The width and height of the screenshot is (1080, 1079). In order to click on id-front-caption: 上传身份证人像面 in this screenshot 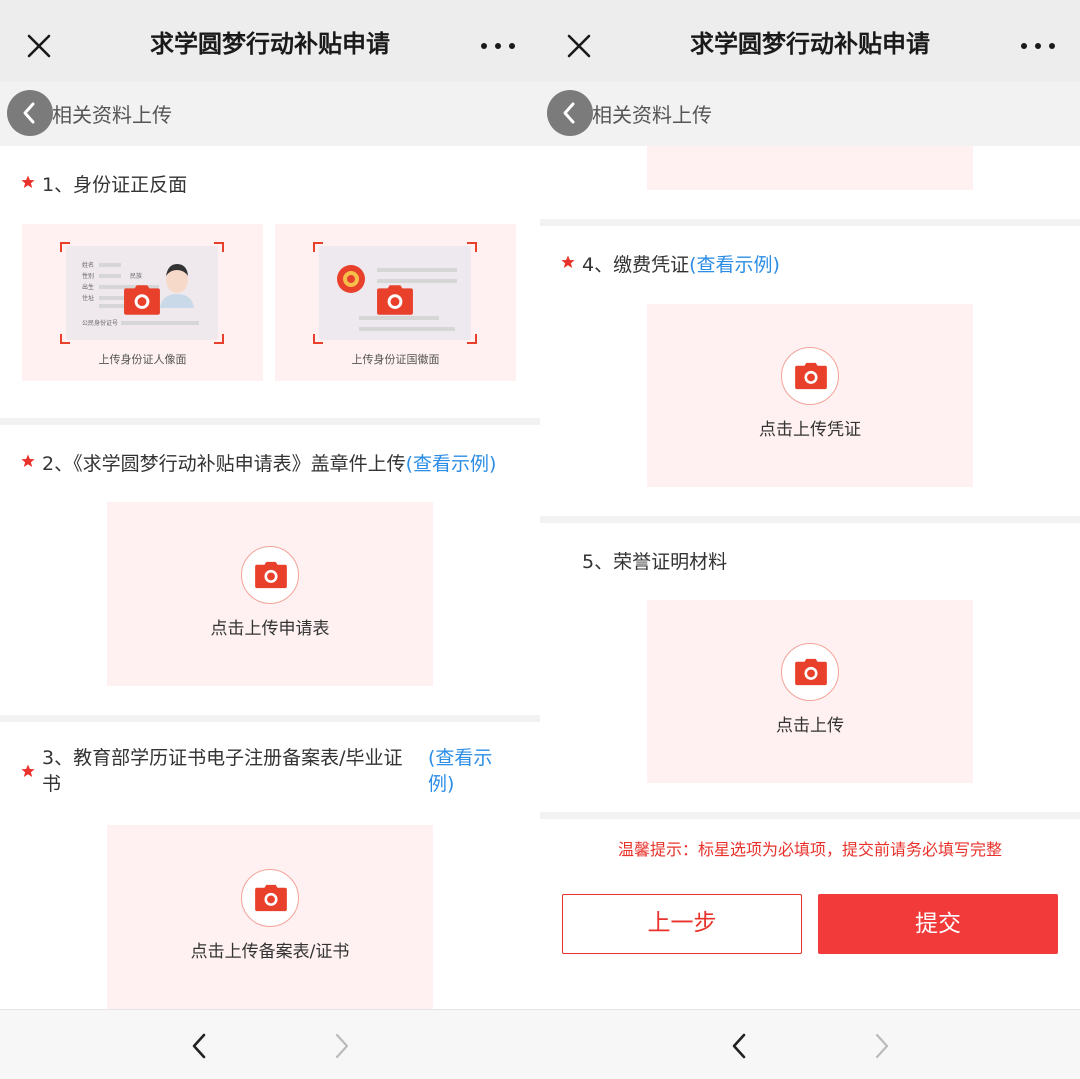, I will do `click(142, 359)`.